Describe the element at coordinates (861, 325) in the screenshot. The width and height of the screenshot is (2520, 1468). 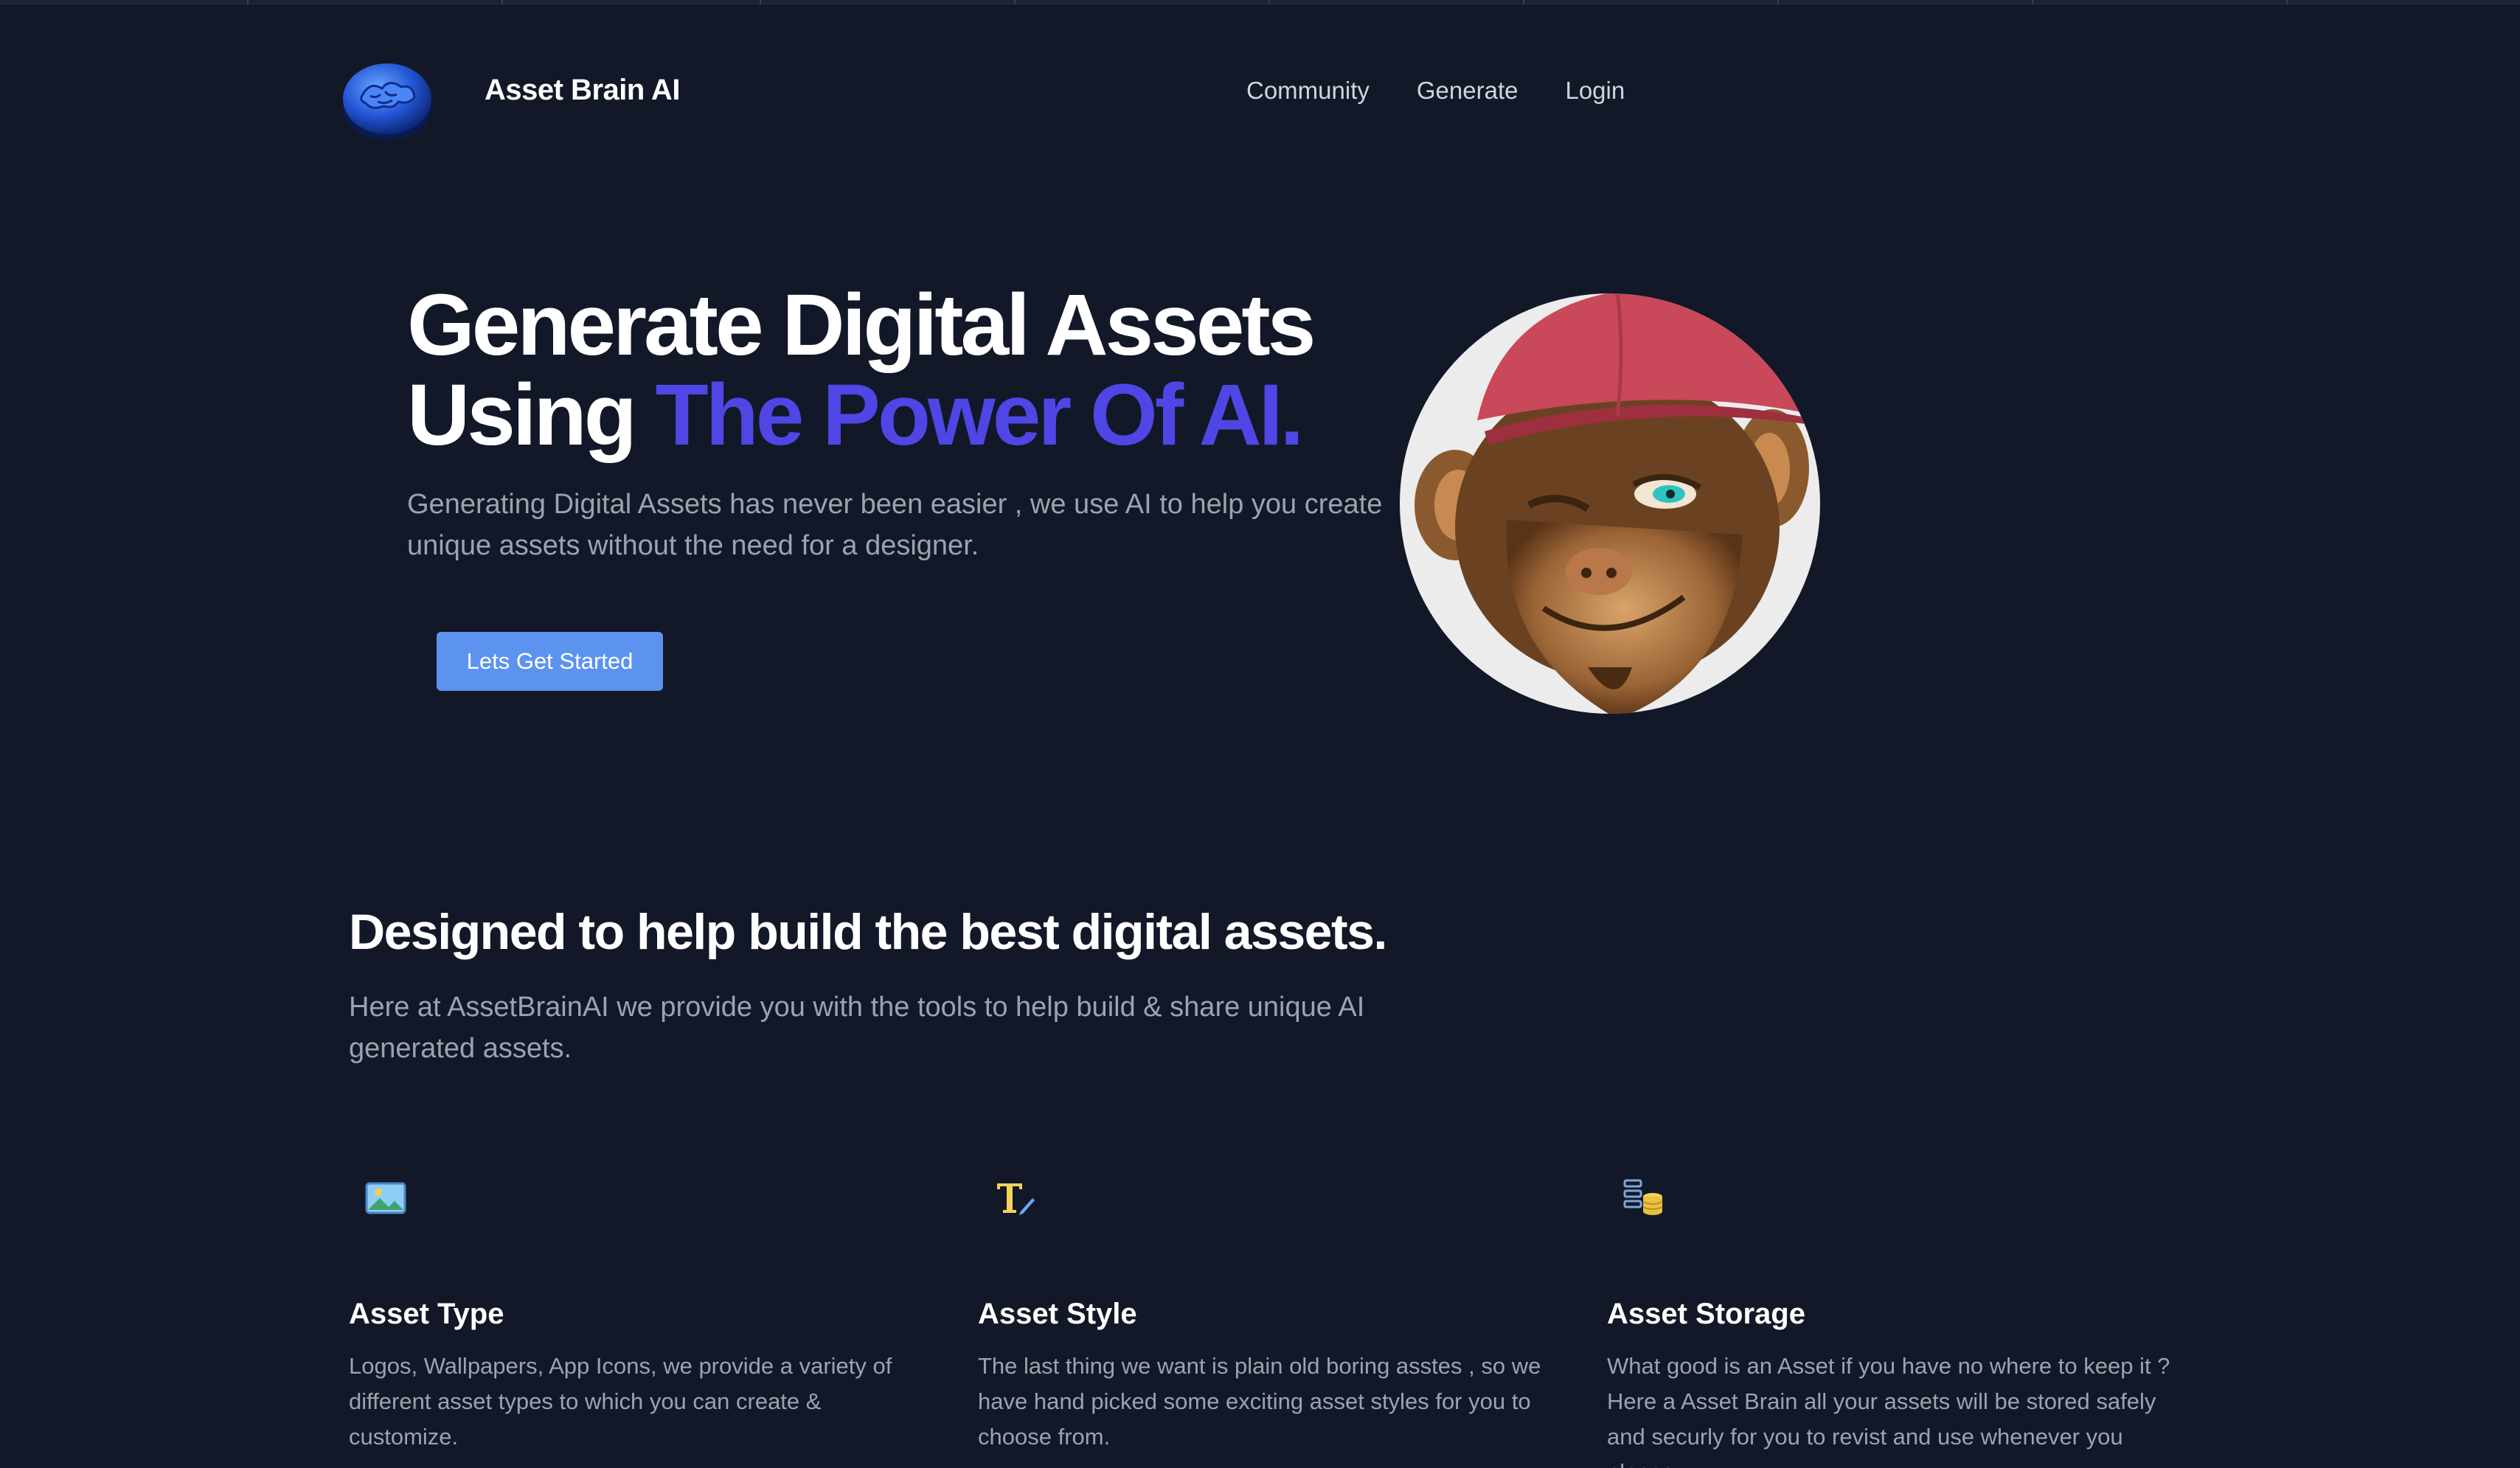
I see `hero-title-line1: Generate Digital Assets` at that location.